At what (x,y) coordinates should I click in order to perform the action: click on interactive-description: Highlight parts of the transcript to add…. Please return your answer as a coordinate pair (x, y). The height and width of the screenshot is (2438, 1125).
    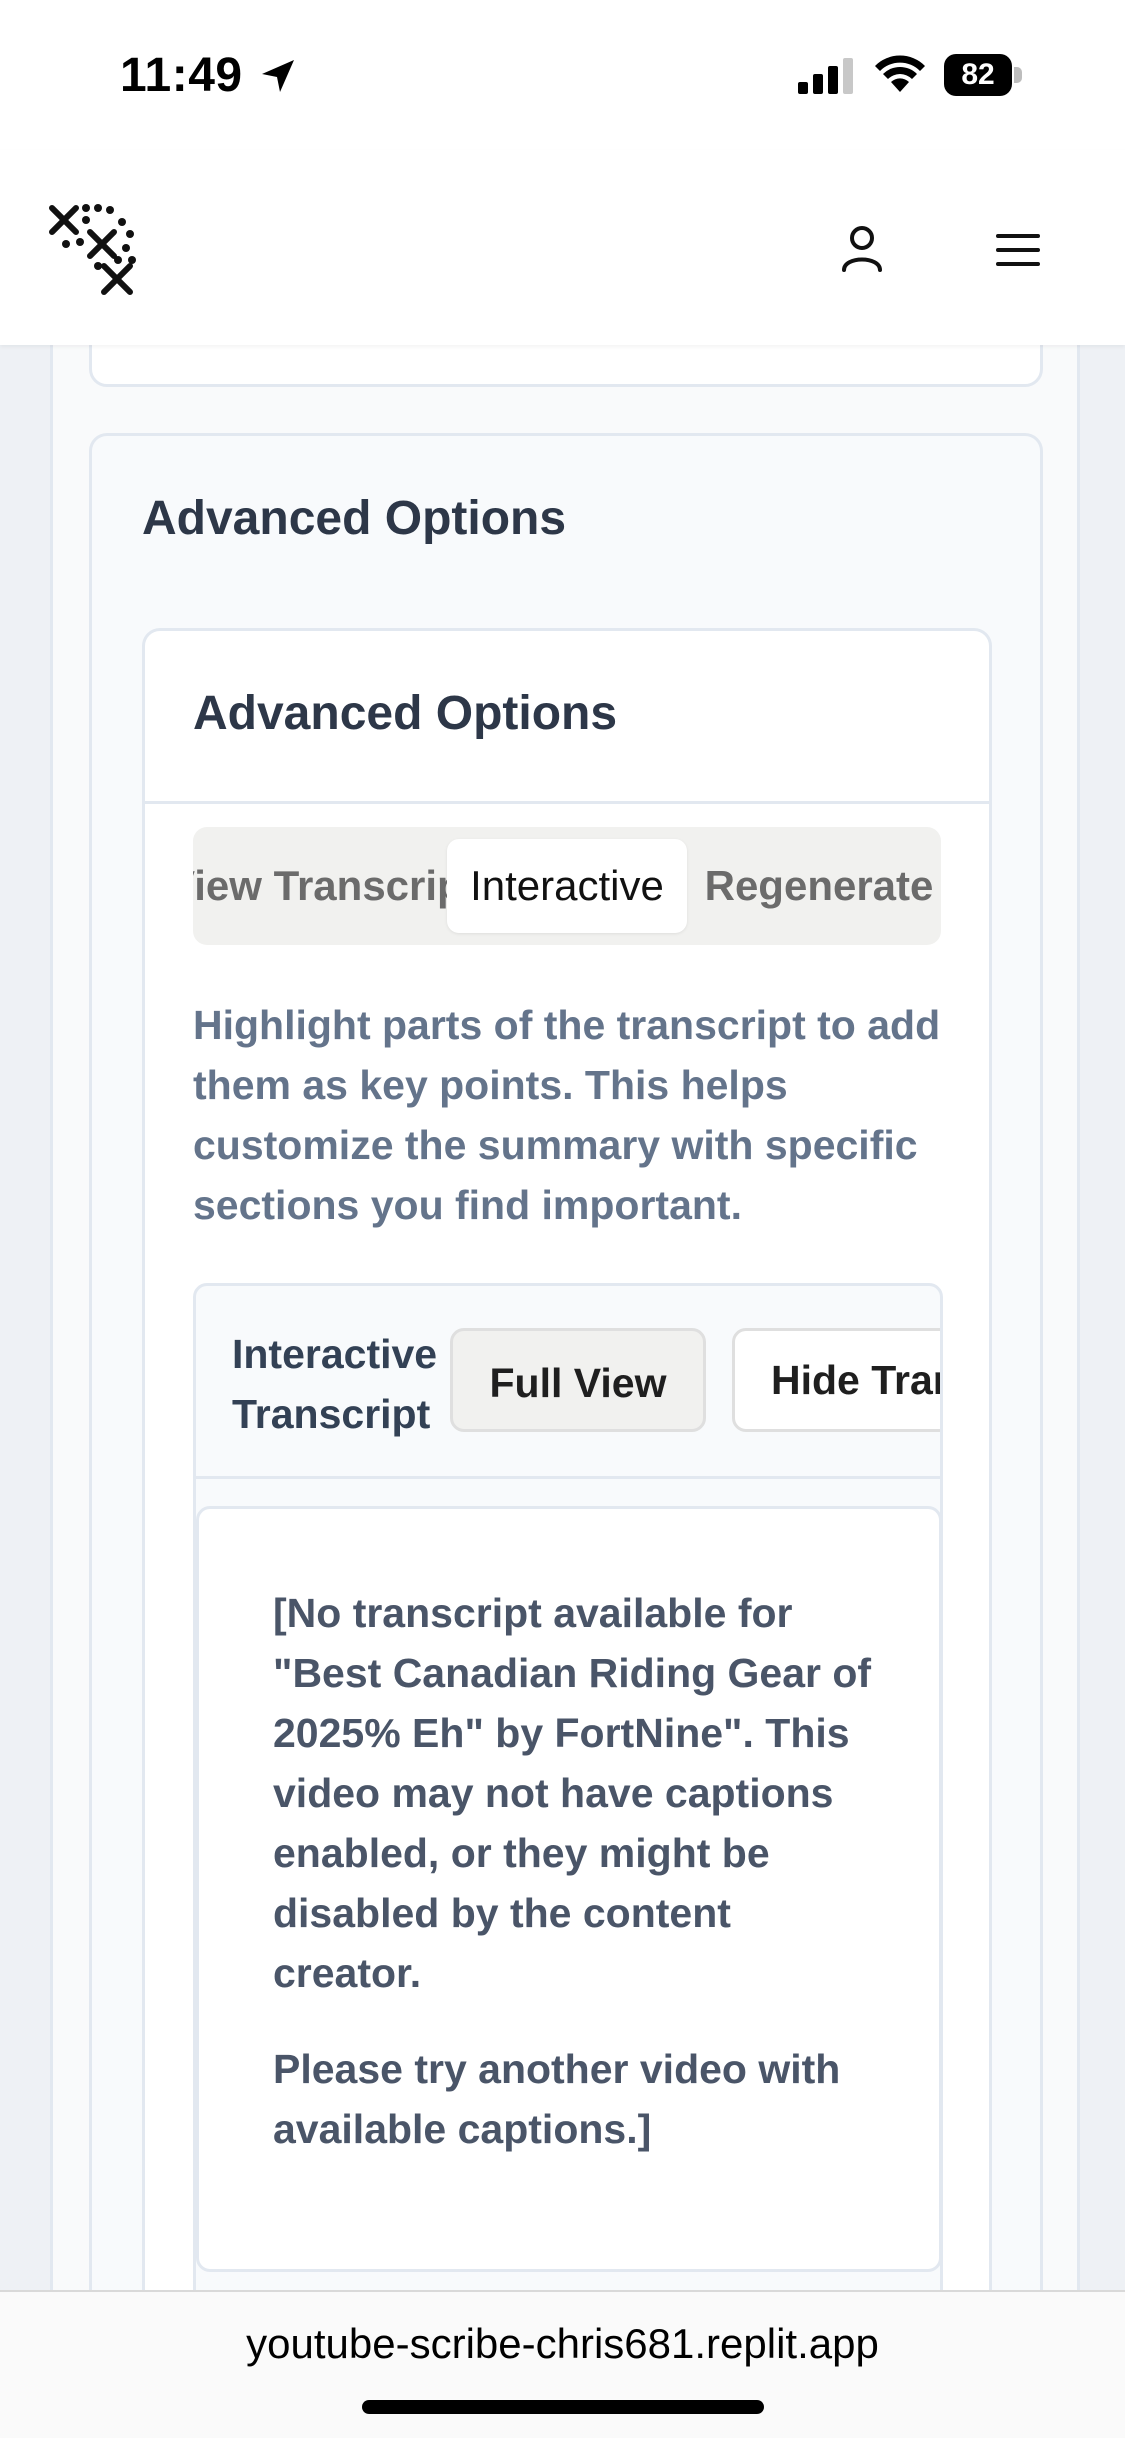
    Looking at the image, I should click on (567, 1115).